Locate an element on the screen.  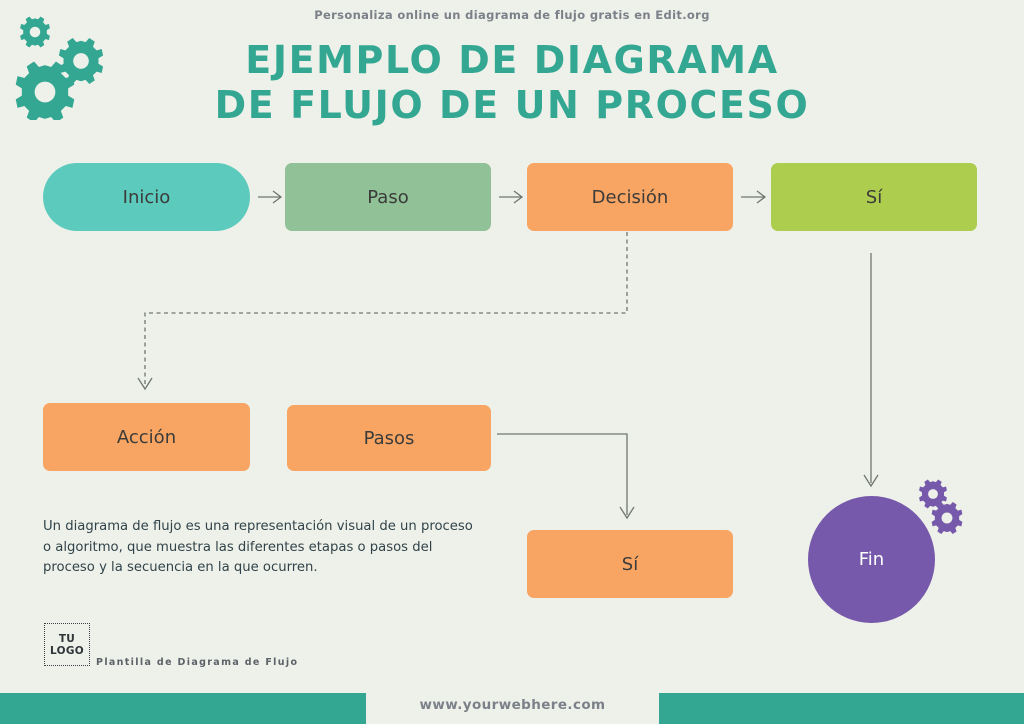
logo-placeholder: TU LOGO is located at coordinates (67, 644).